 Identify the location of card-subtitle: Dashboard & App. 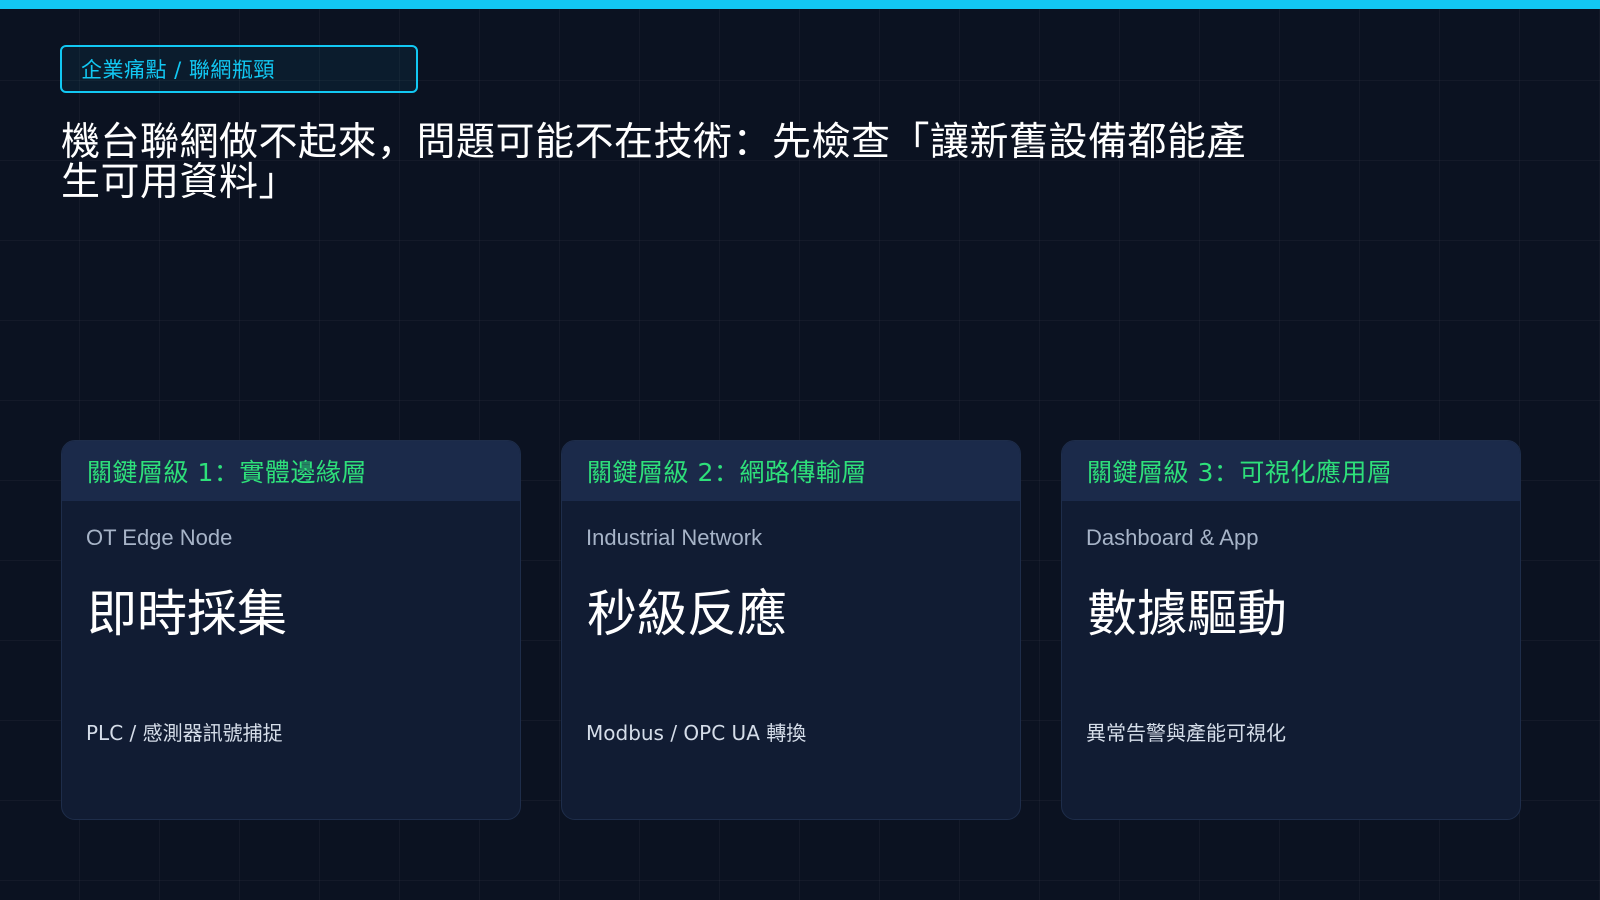
(1172, 537).